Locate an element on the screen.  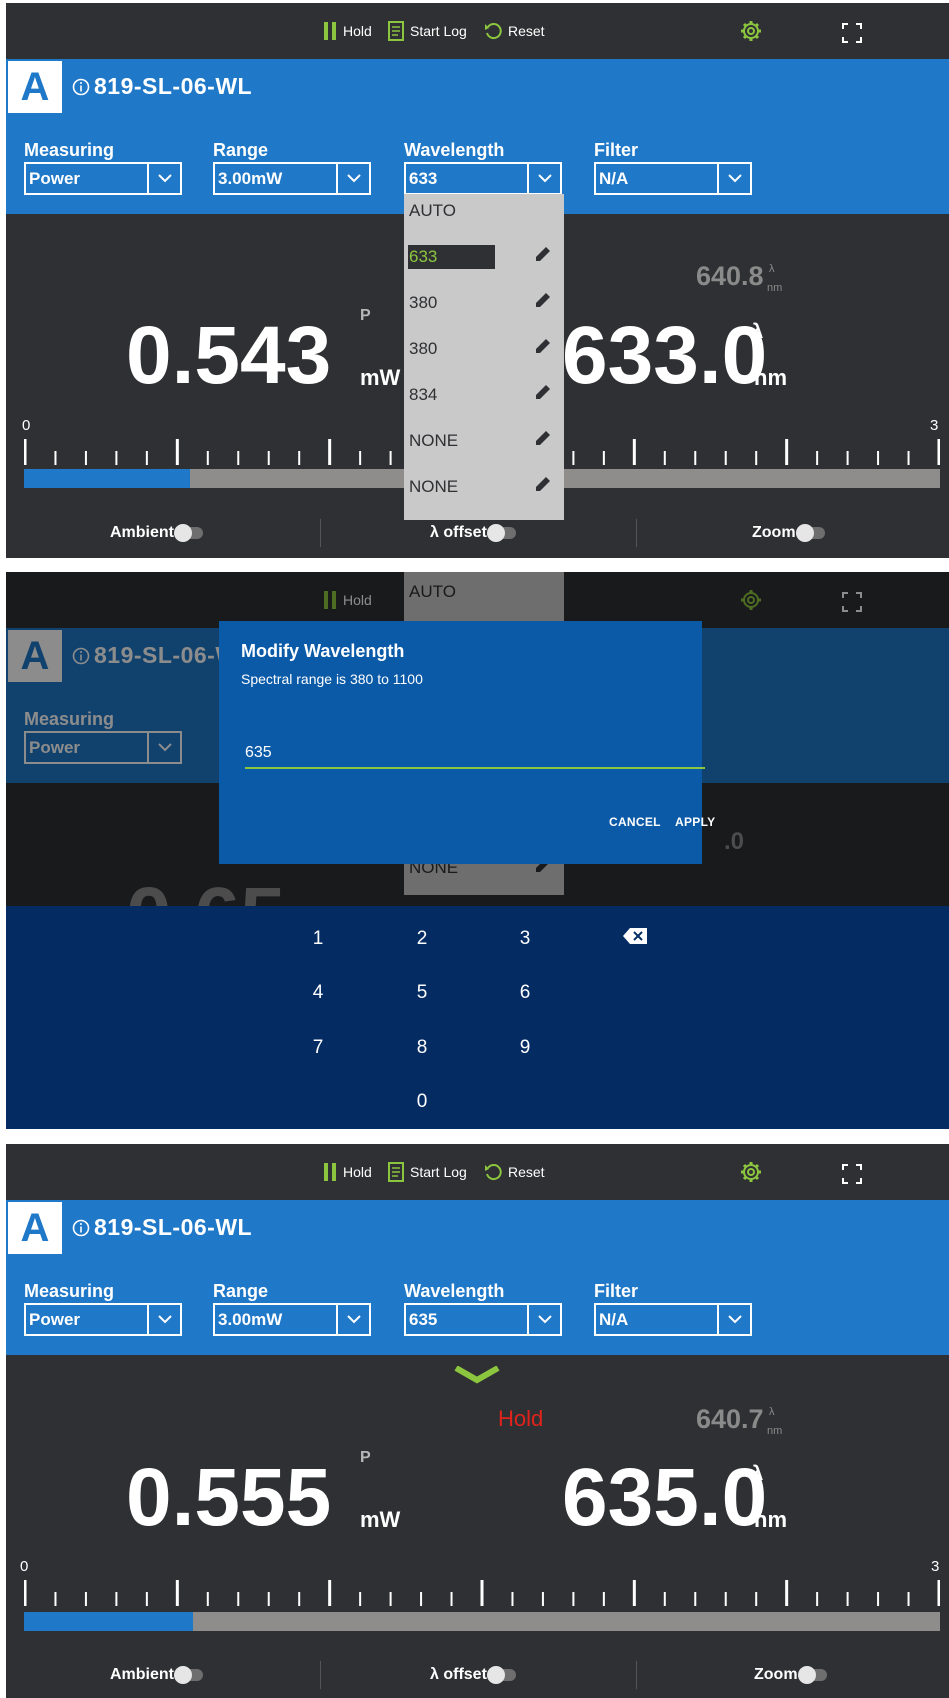
device-name: 819-SL-06-WL is located at coordinates (173, 1227).